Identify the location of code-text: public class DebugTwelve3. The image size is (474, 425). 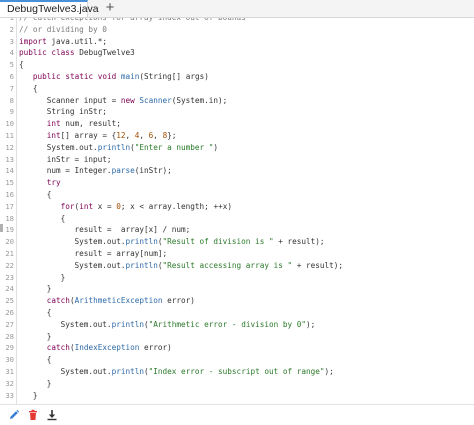
(77, 53).